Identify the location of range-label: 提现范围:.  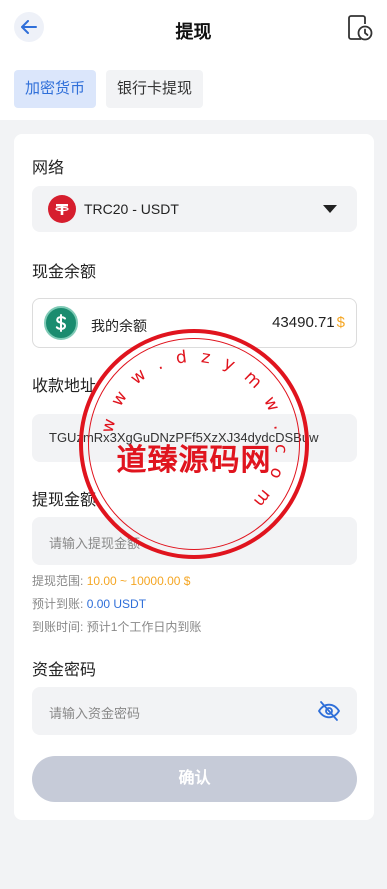
(58, 581).